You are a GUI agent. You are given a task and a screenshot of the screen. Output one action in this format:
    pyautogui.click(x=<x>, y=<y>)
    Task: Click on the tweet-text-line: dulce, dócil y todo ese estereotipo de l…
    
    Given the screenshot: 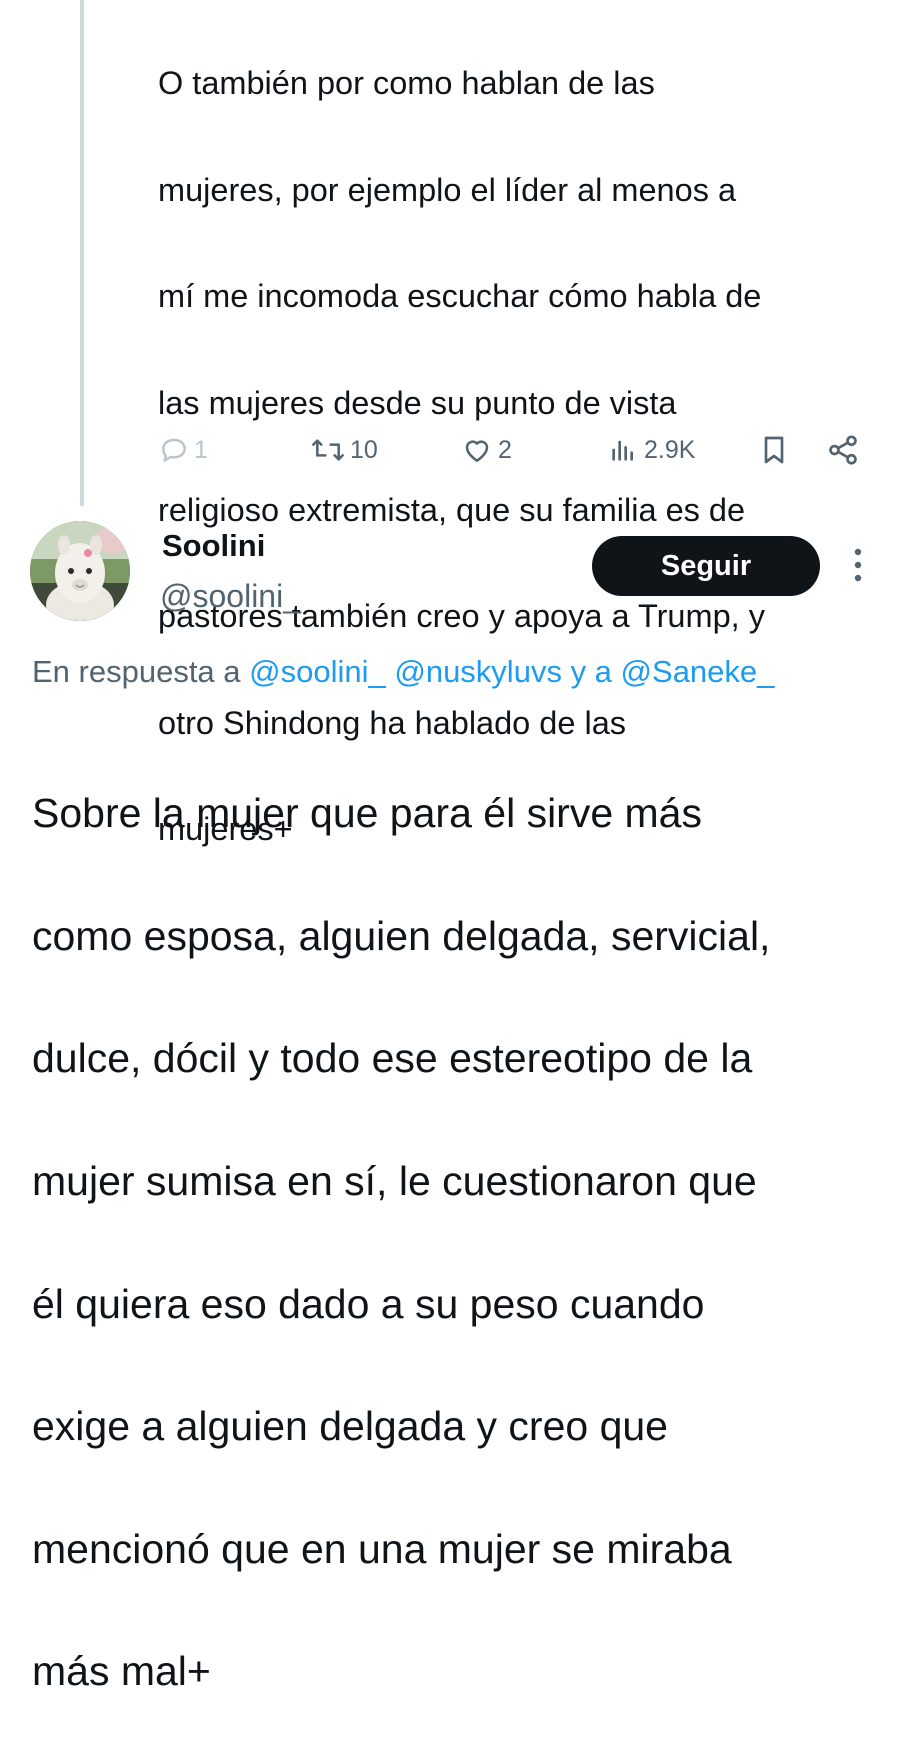 What is the action you would take?
    pyautogui.click(x=392, y=1058)
    